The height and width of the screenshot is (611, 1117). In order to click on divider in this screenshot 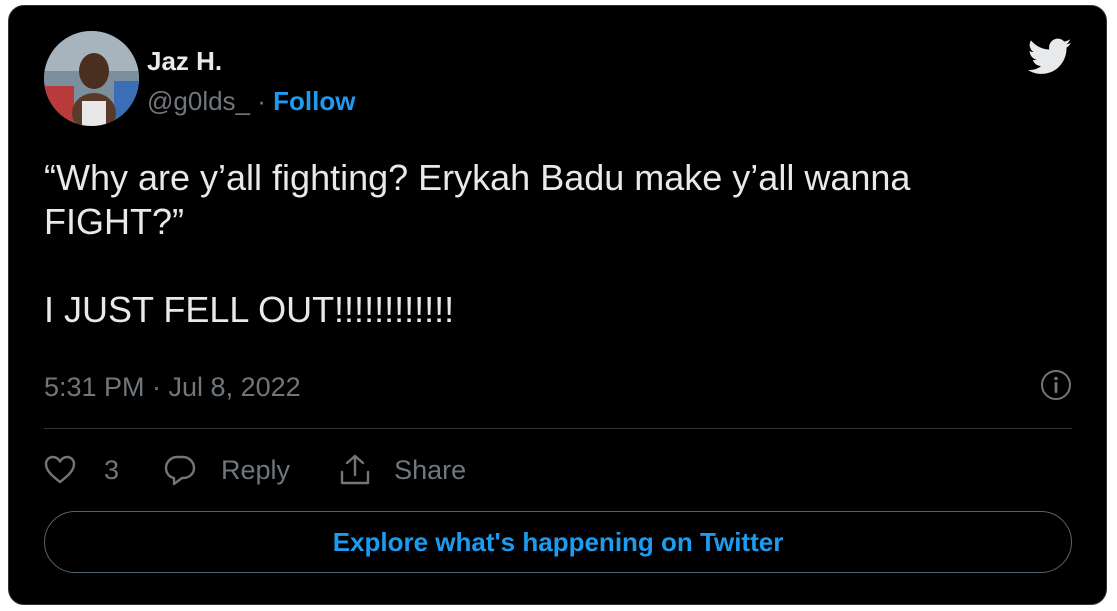, I will do `click(558, 428)`.